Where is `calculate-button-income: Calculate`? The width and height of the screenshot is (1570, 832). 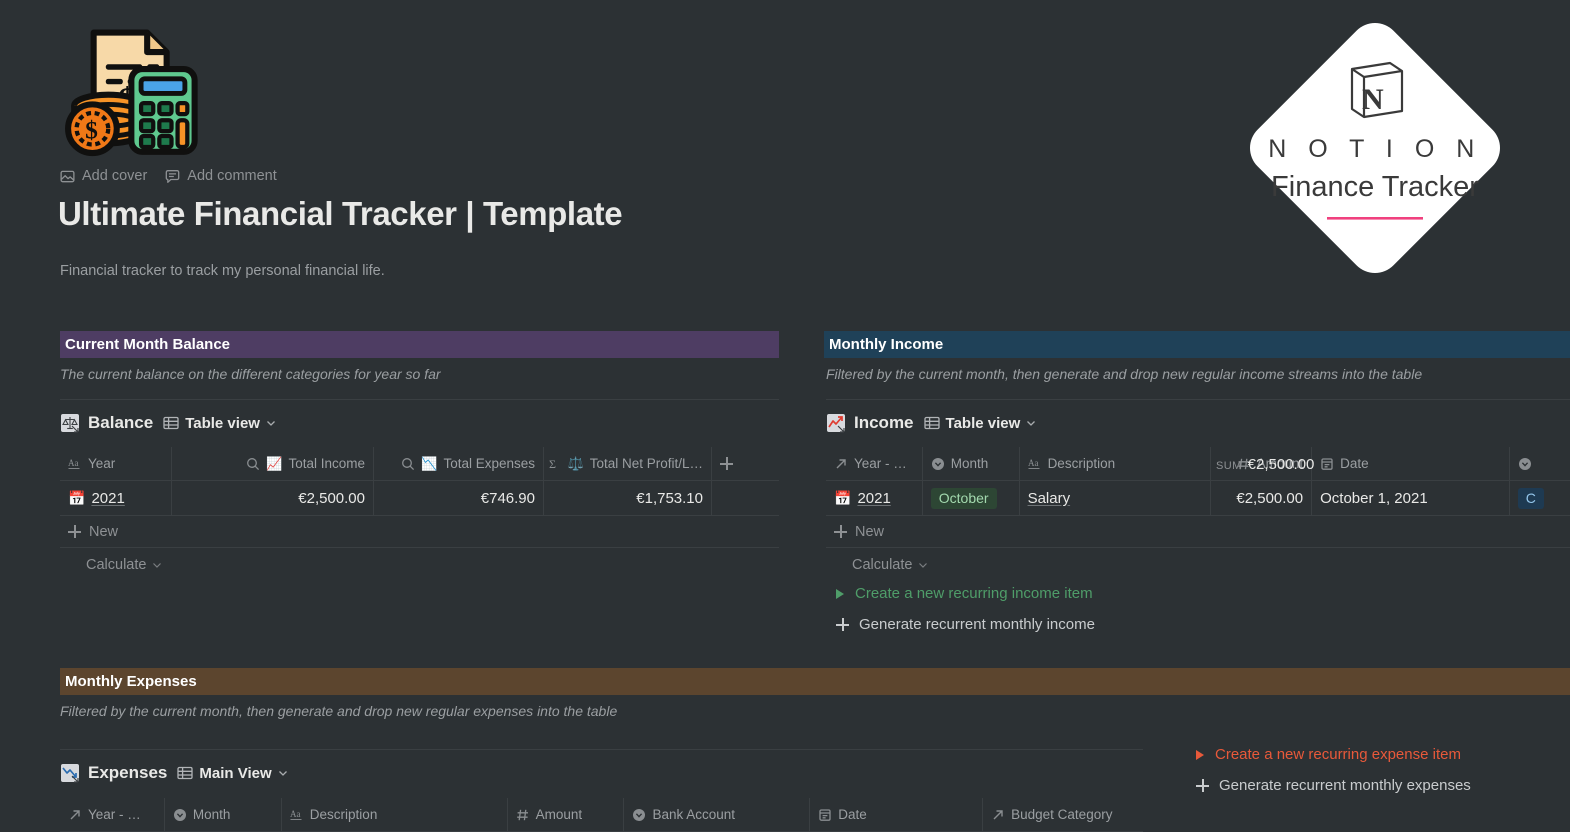
calculate-button-income: Calculate is located at coordinates (877, 565).